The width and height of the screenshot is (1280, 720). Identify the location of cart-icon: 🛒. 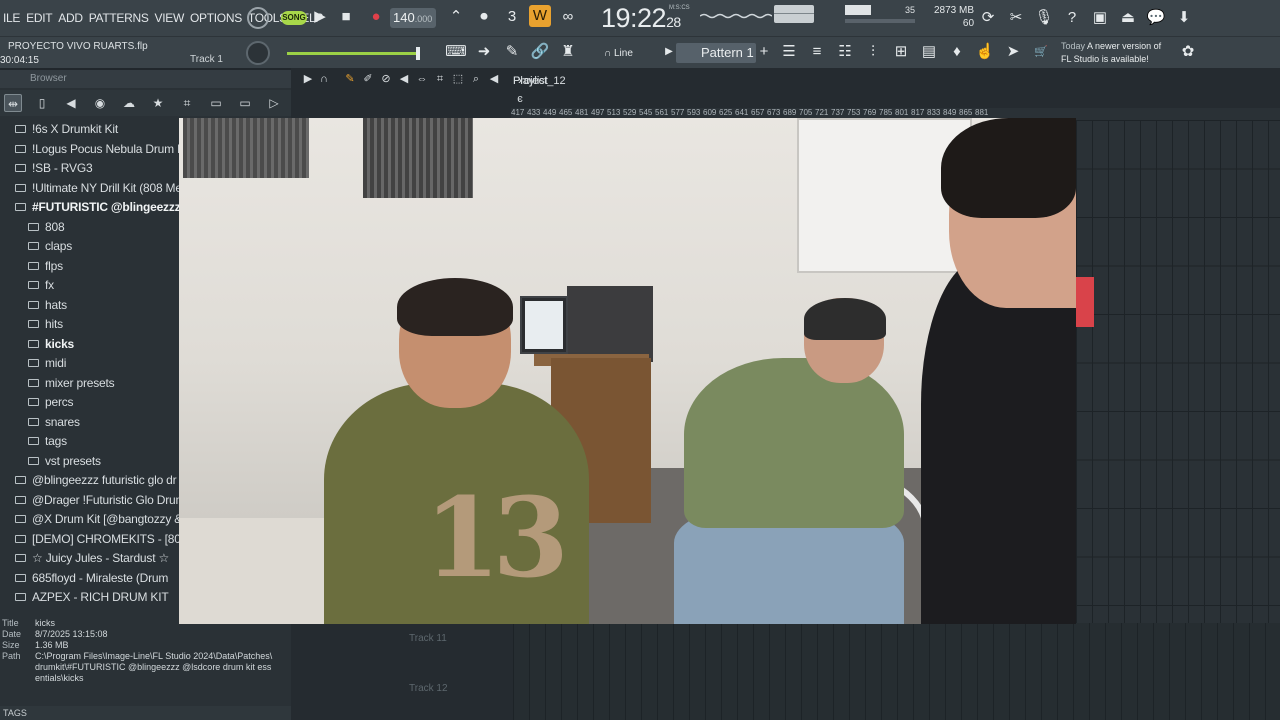
(1041, 52).